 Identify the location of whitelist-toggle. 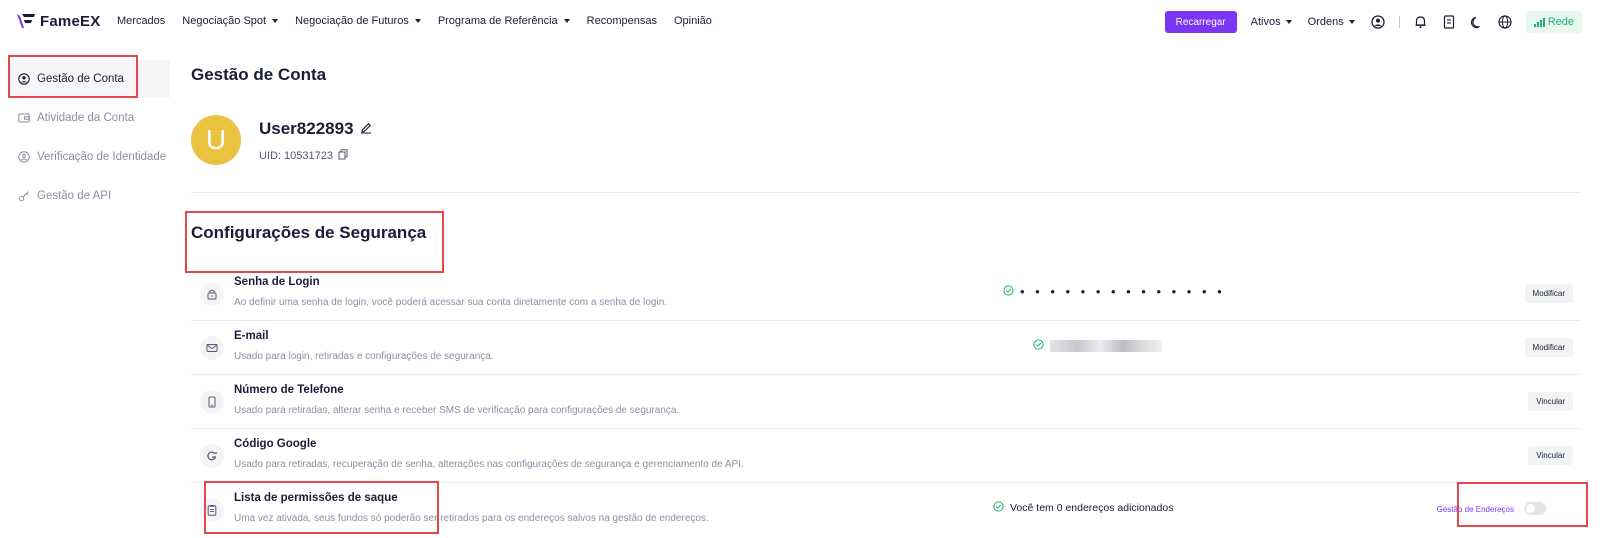
(1535, 508).